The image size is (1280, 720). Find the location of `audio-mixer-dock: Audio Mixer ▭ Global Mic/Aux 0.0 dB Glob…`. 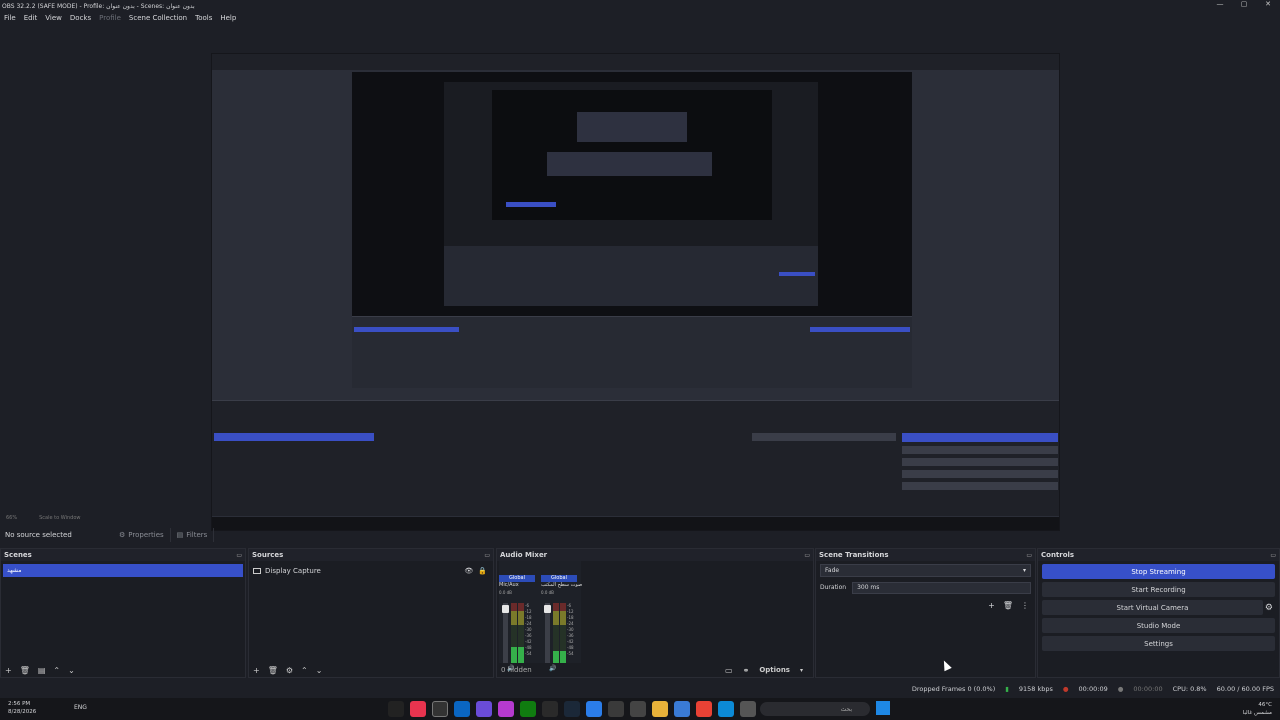

audio-mixer-dock: Audio Mixer ▭ Global Mic/Aux 0.0 dB Glob… is located at coordinates (655, 613).